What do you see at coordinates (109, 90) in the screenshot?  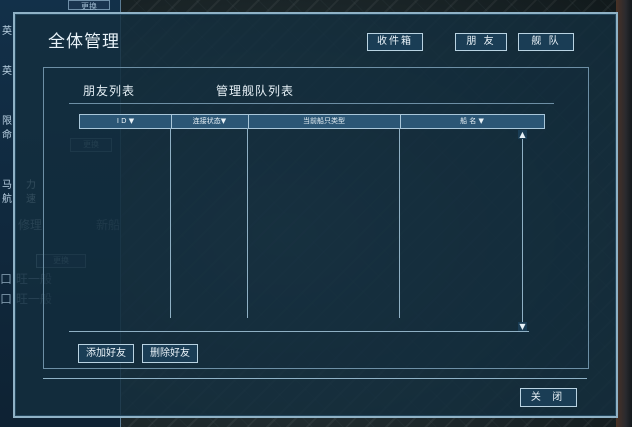 I see `tab-friend-list: 朋友列表` at bounding box center [109, 90].